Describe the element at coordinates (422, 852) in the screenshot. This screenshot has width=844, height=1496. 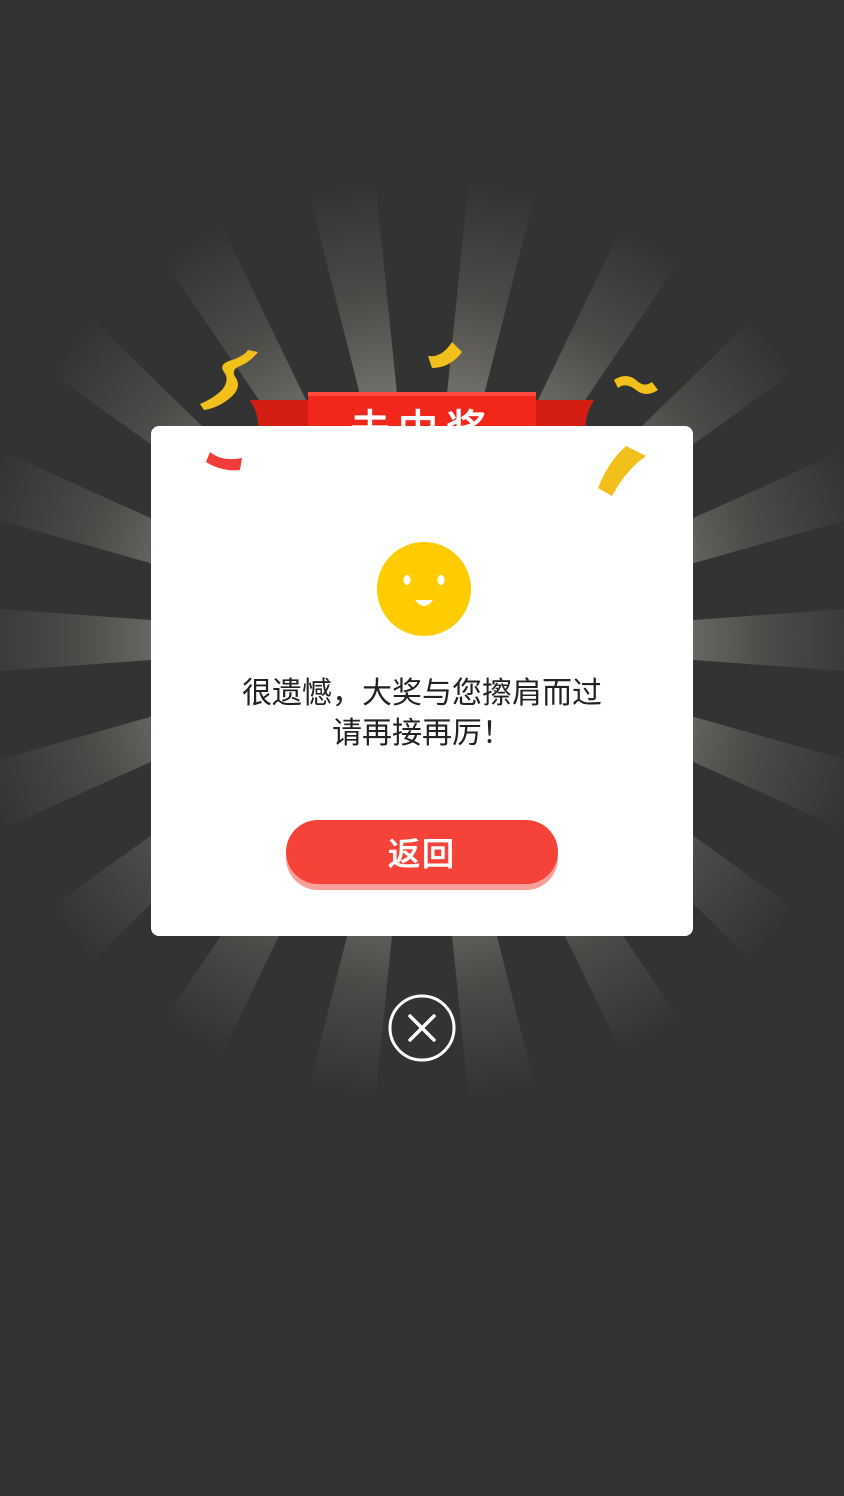
I see `back-button: 返回` at that location.